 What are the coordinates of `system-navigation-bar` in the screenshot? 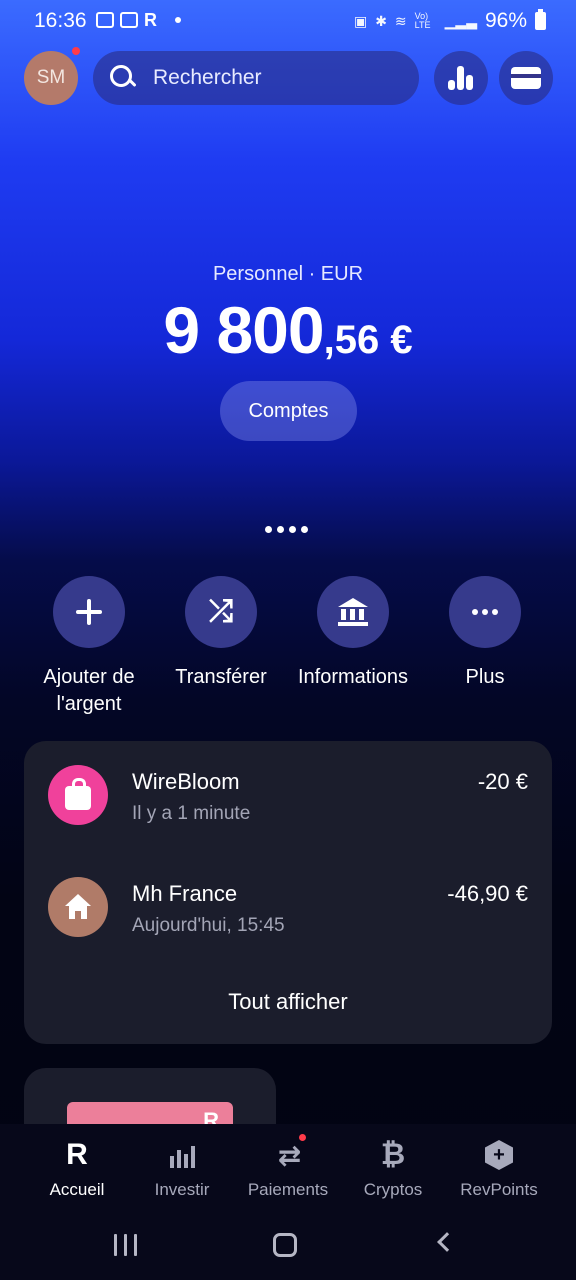 It's located at (288, 1246).